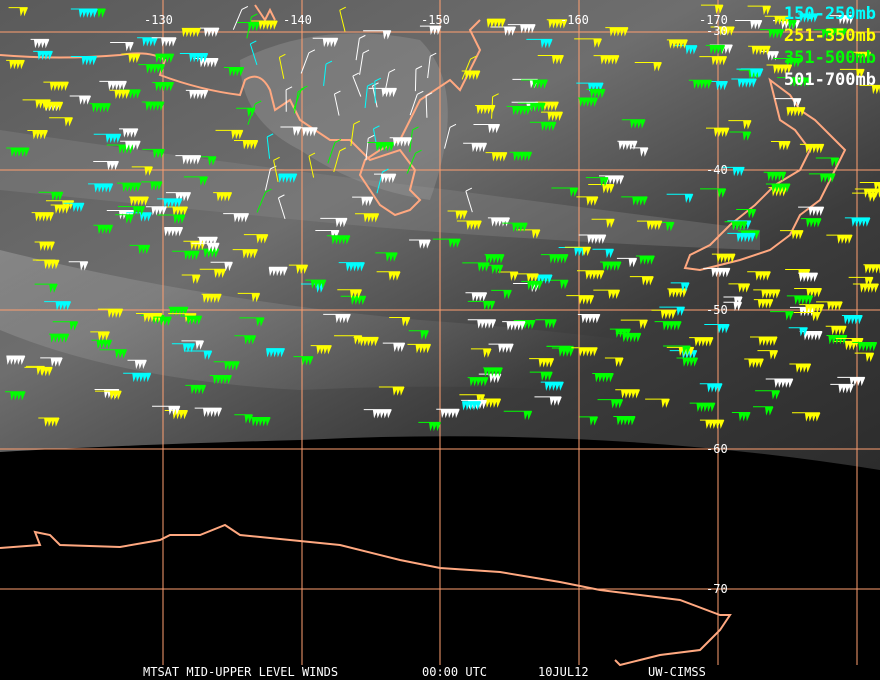 This screenshot has height=680, width=880. Describe the element at coordinates (829, 14) in the screenshot. I see `legend-150-250: 150-250mb` at that location.